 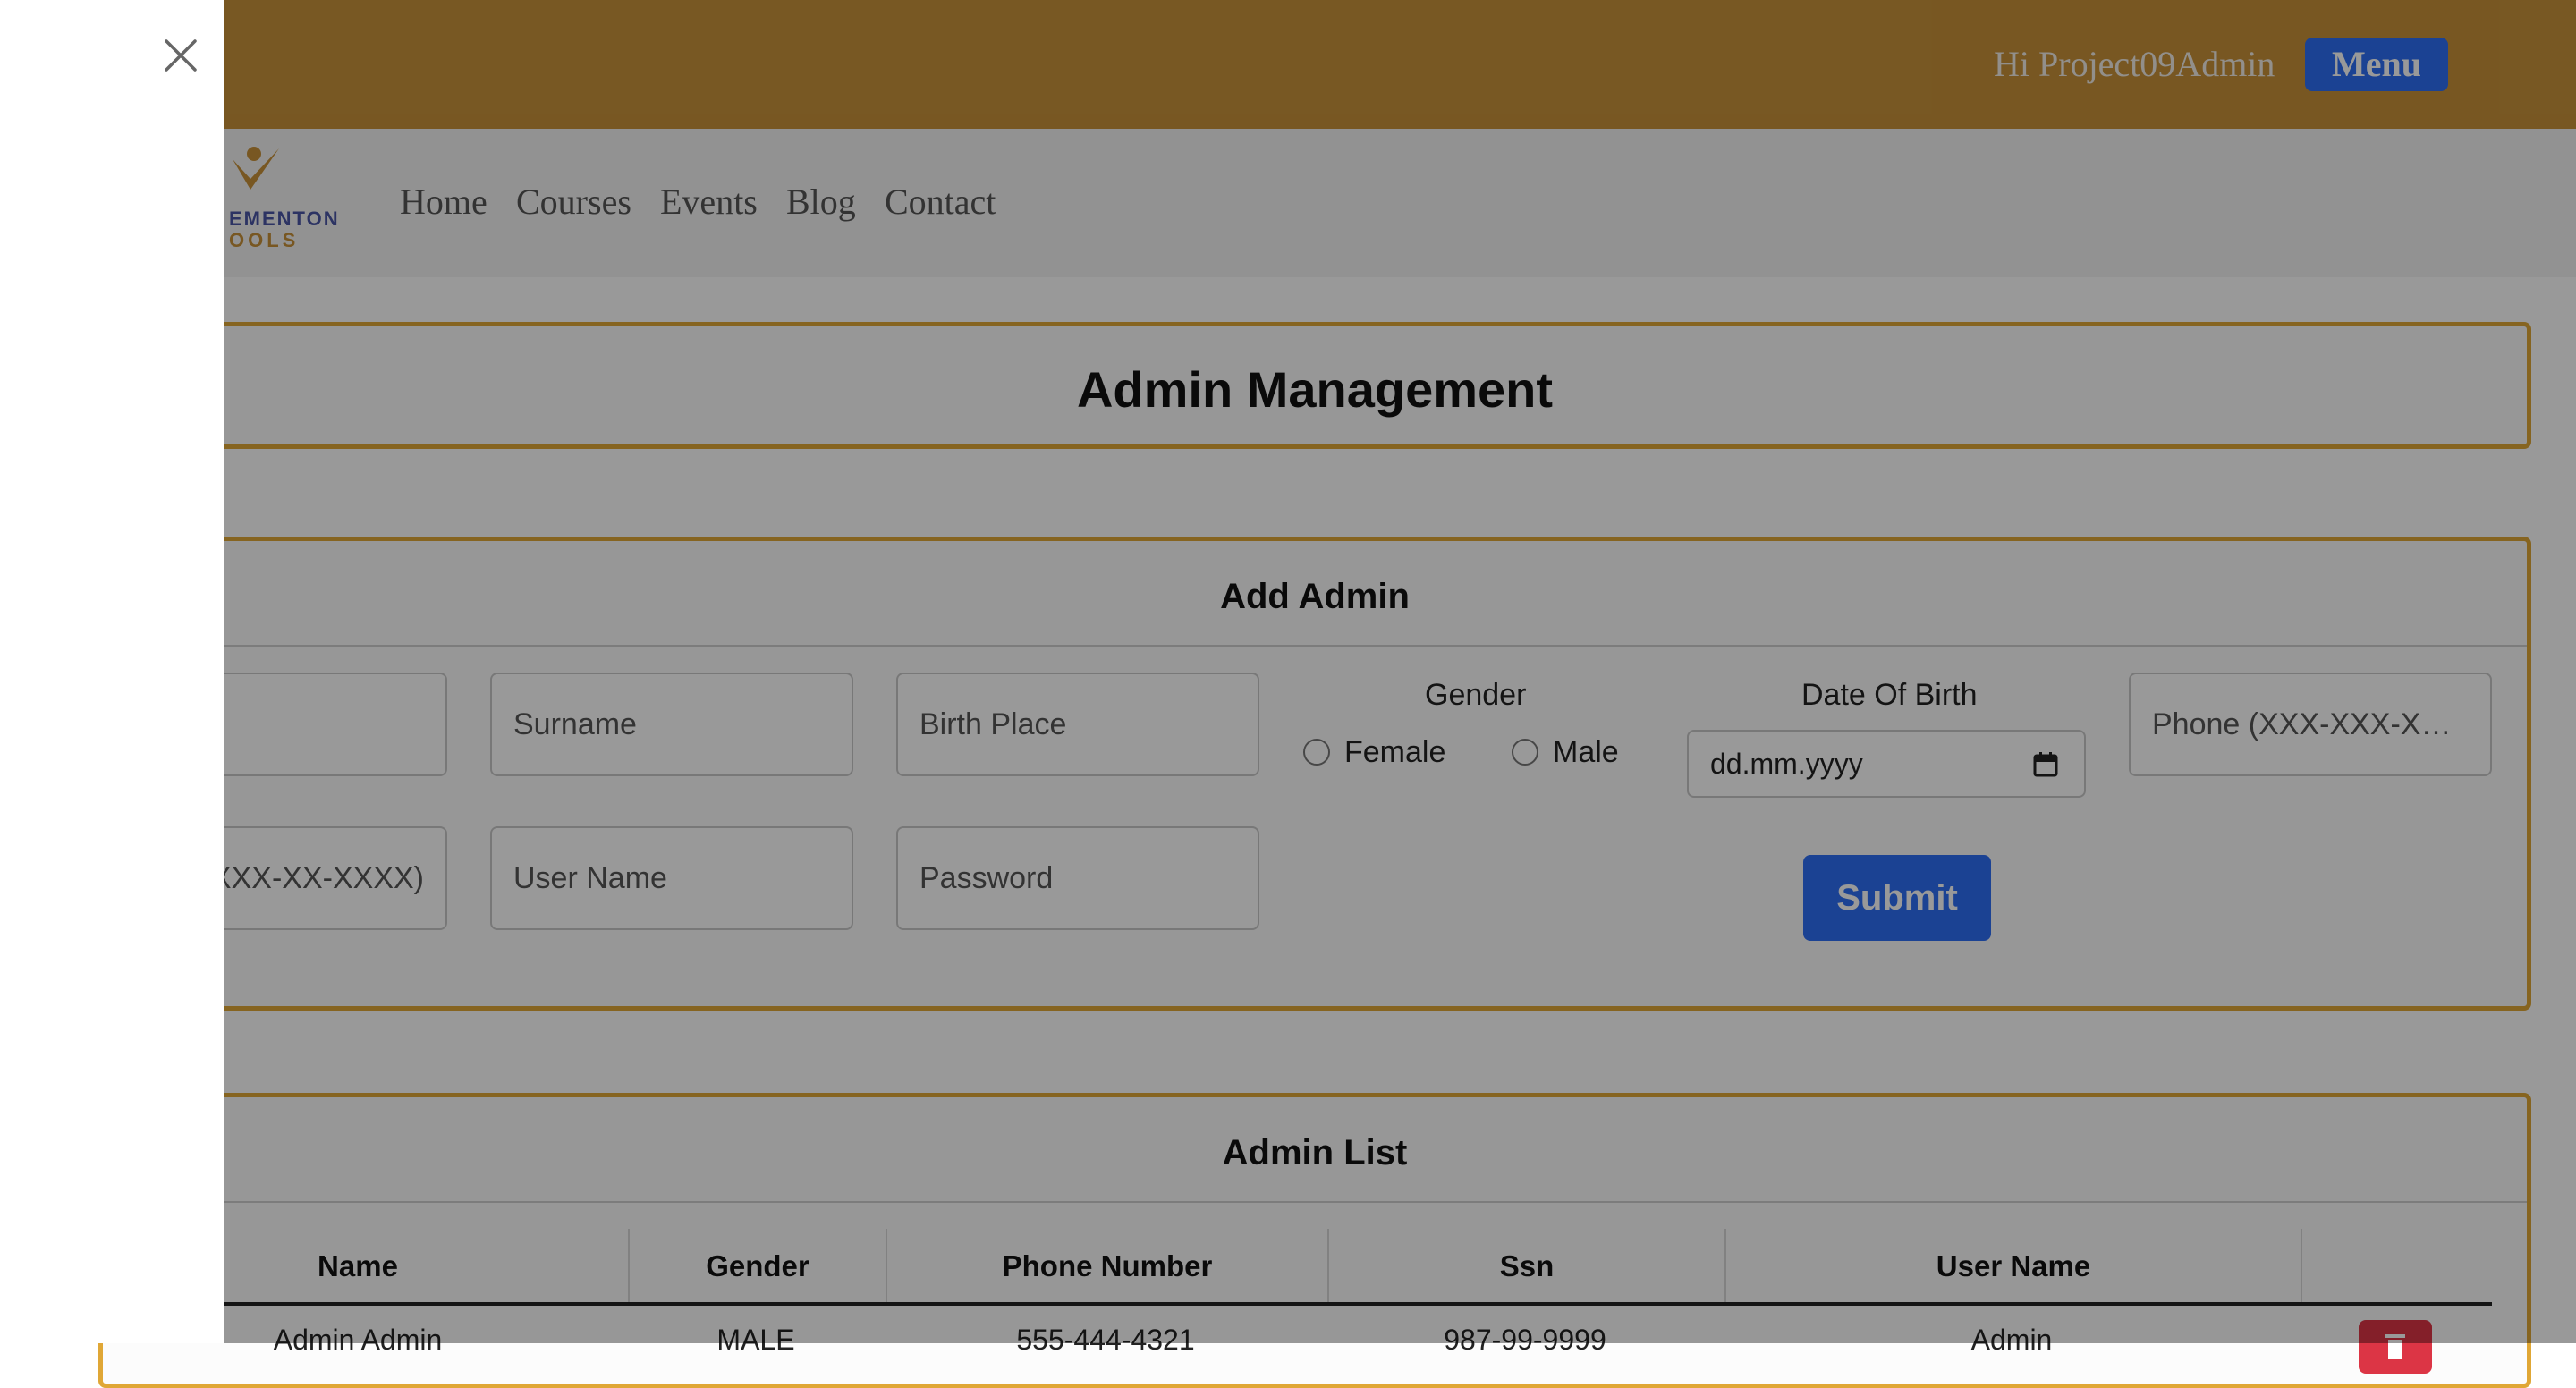 I want to click on close-icon, so click(x=180, y=56).